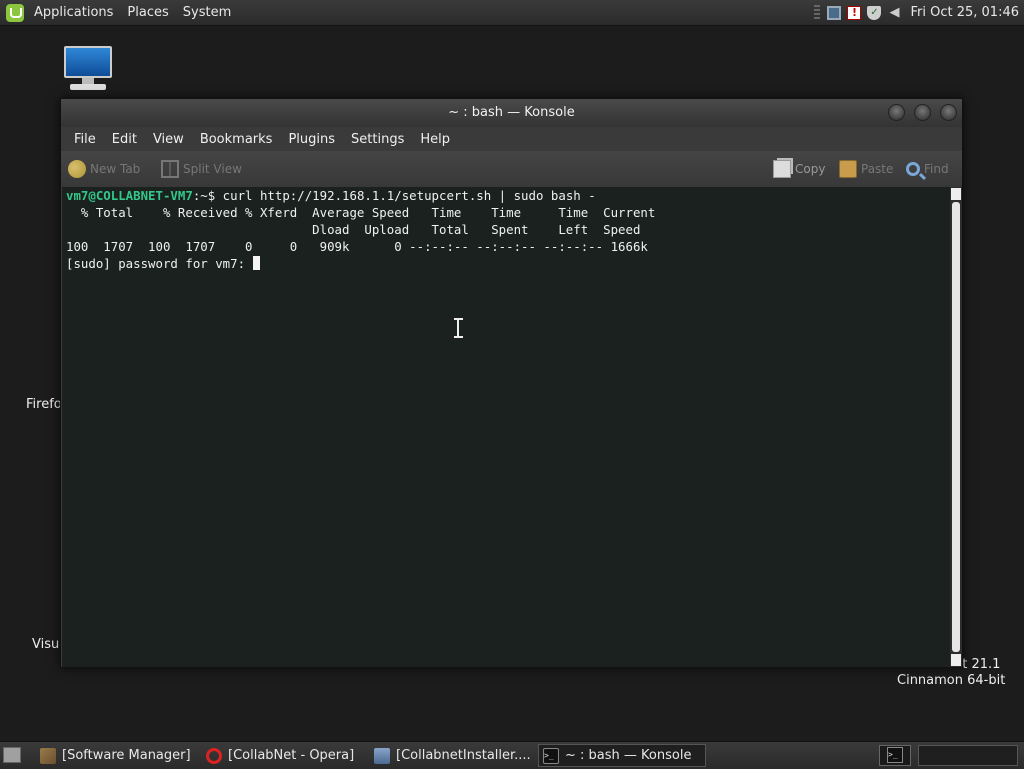  What do you see at coordinates (15, 12) in the screenshot?
I see `mint-logo-icon` at bounding box center [15, 12].